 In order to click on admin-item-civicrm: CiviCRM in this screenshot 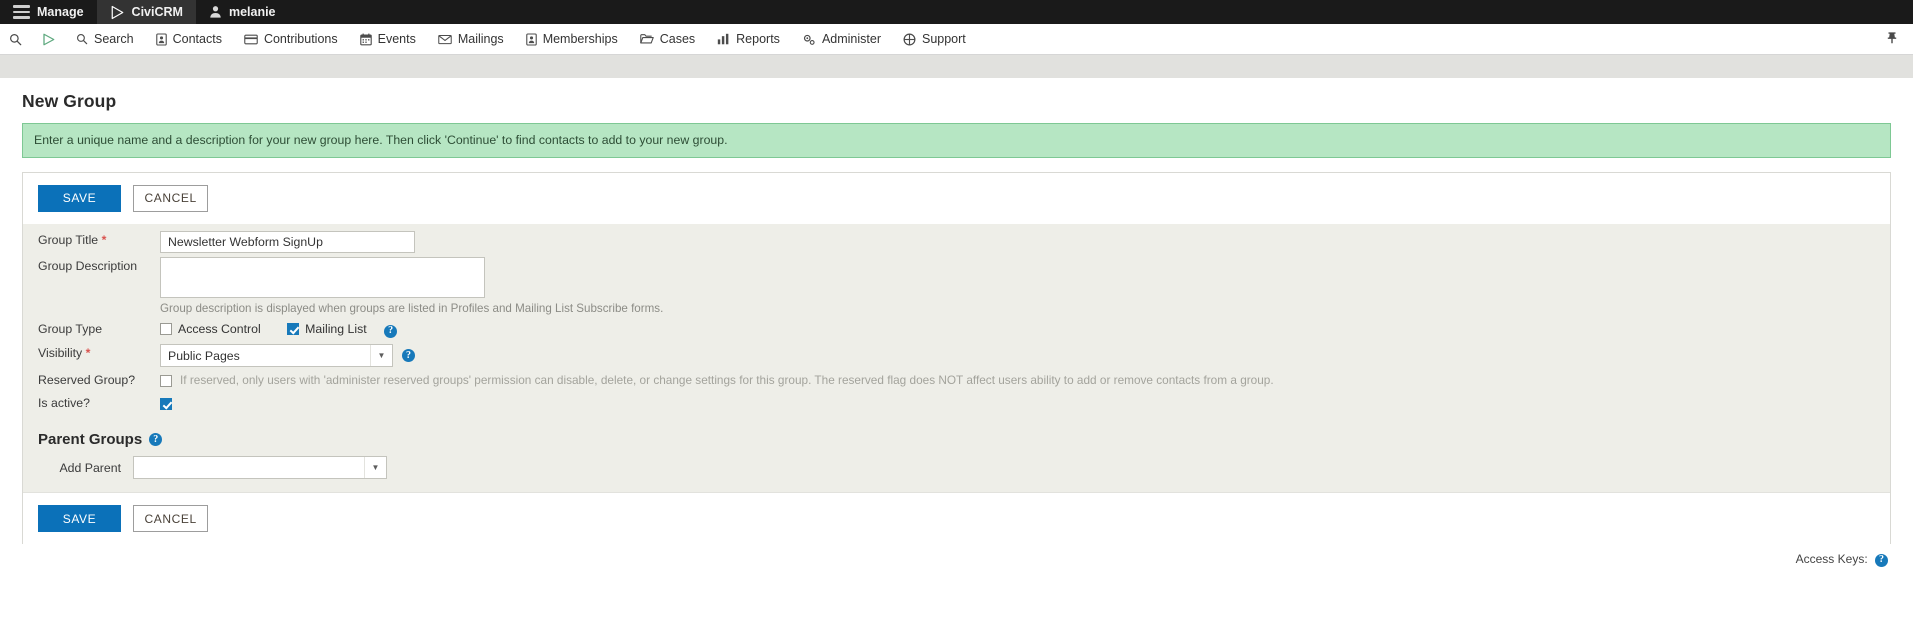, I will do `click(146, 12)`.